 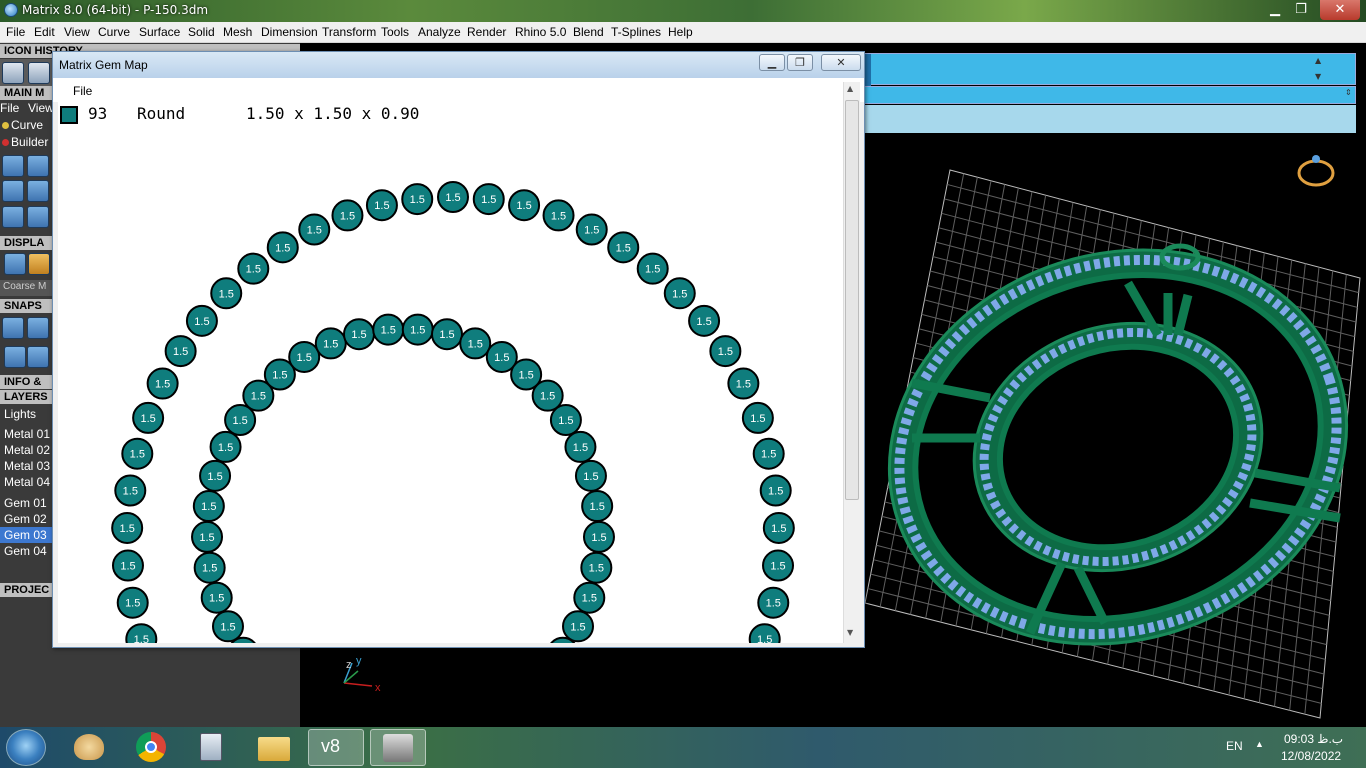 What do you see at coordinates (38, 217) in the screenshot?
I see `curve-arc-icon` at bounding box center [38, 217].